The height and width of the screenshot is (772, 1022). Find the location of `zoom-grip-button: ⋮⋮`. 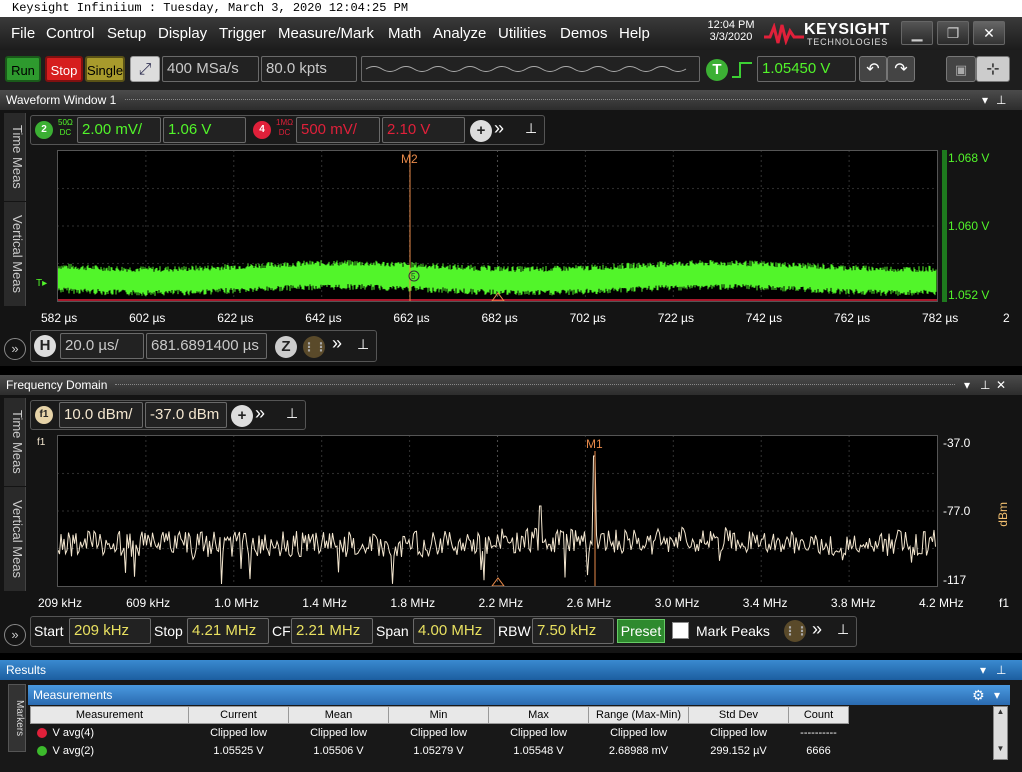

zoom-grip-button: ⋮⋮ is located at coordinates (315, 347).